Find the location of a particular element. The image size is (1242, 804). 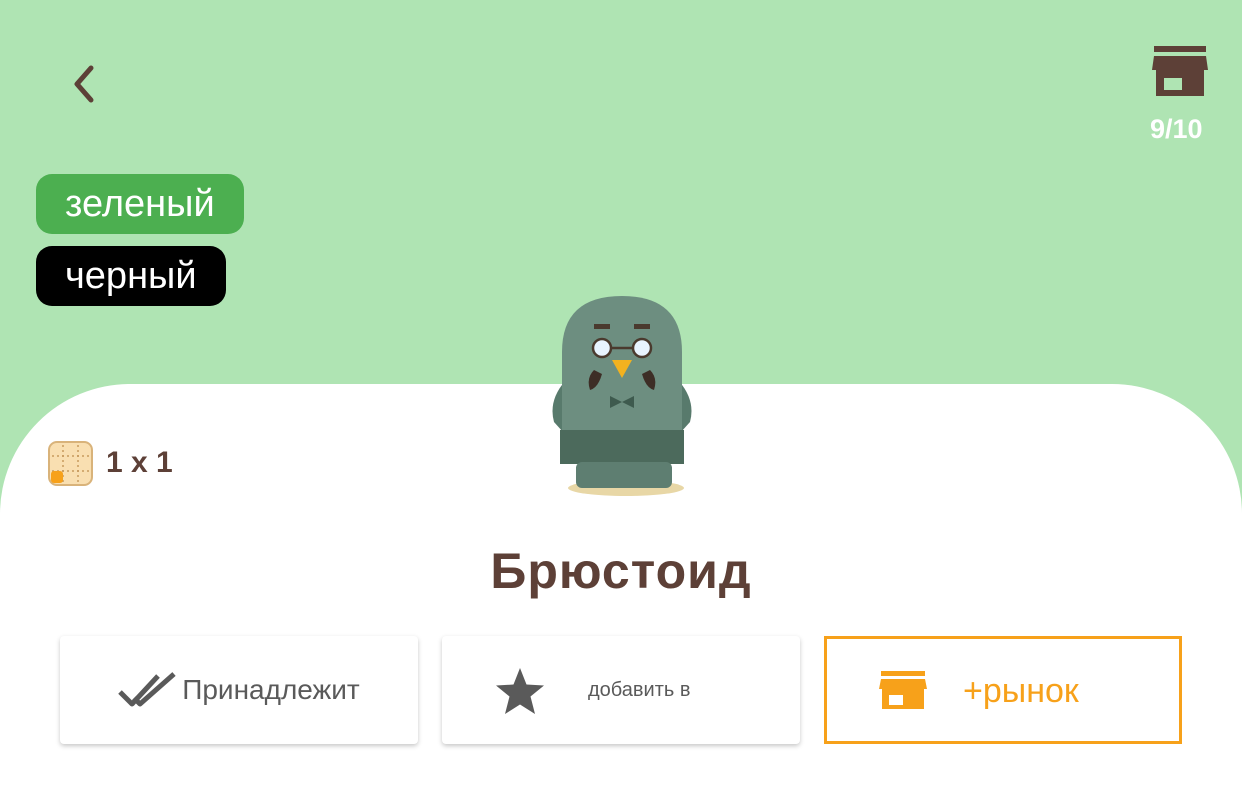

grid-size-icon is located at coordinates (70, 463).